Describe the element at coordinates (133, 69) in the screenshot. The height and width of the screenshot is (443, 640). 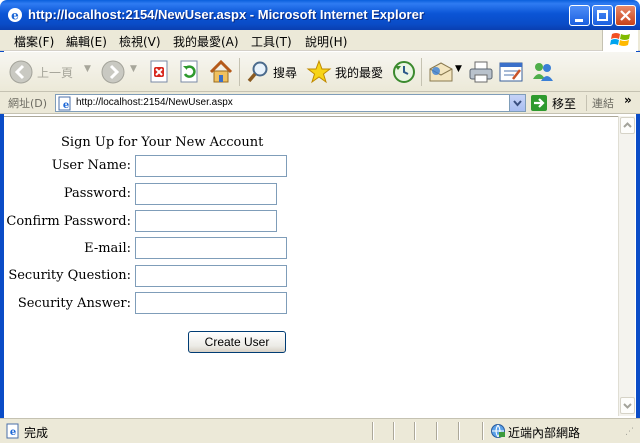
I see `forward-dropdown-icon: ▼` at that location.